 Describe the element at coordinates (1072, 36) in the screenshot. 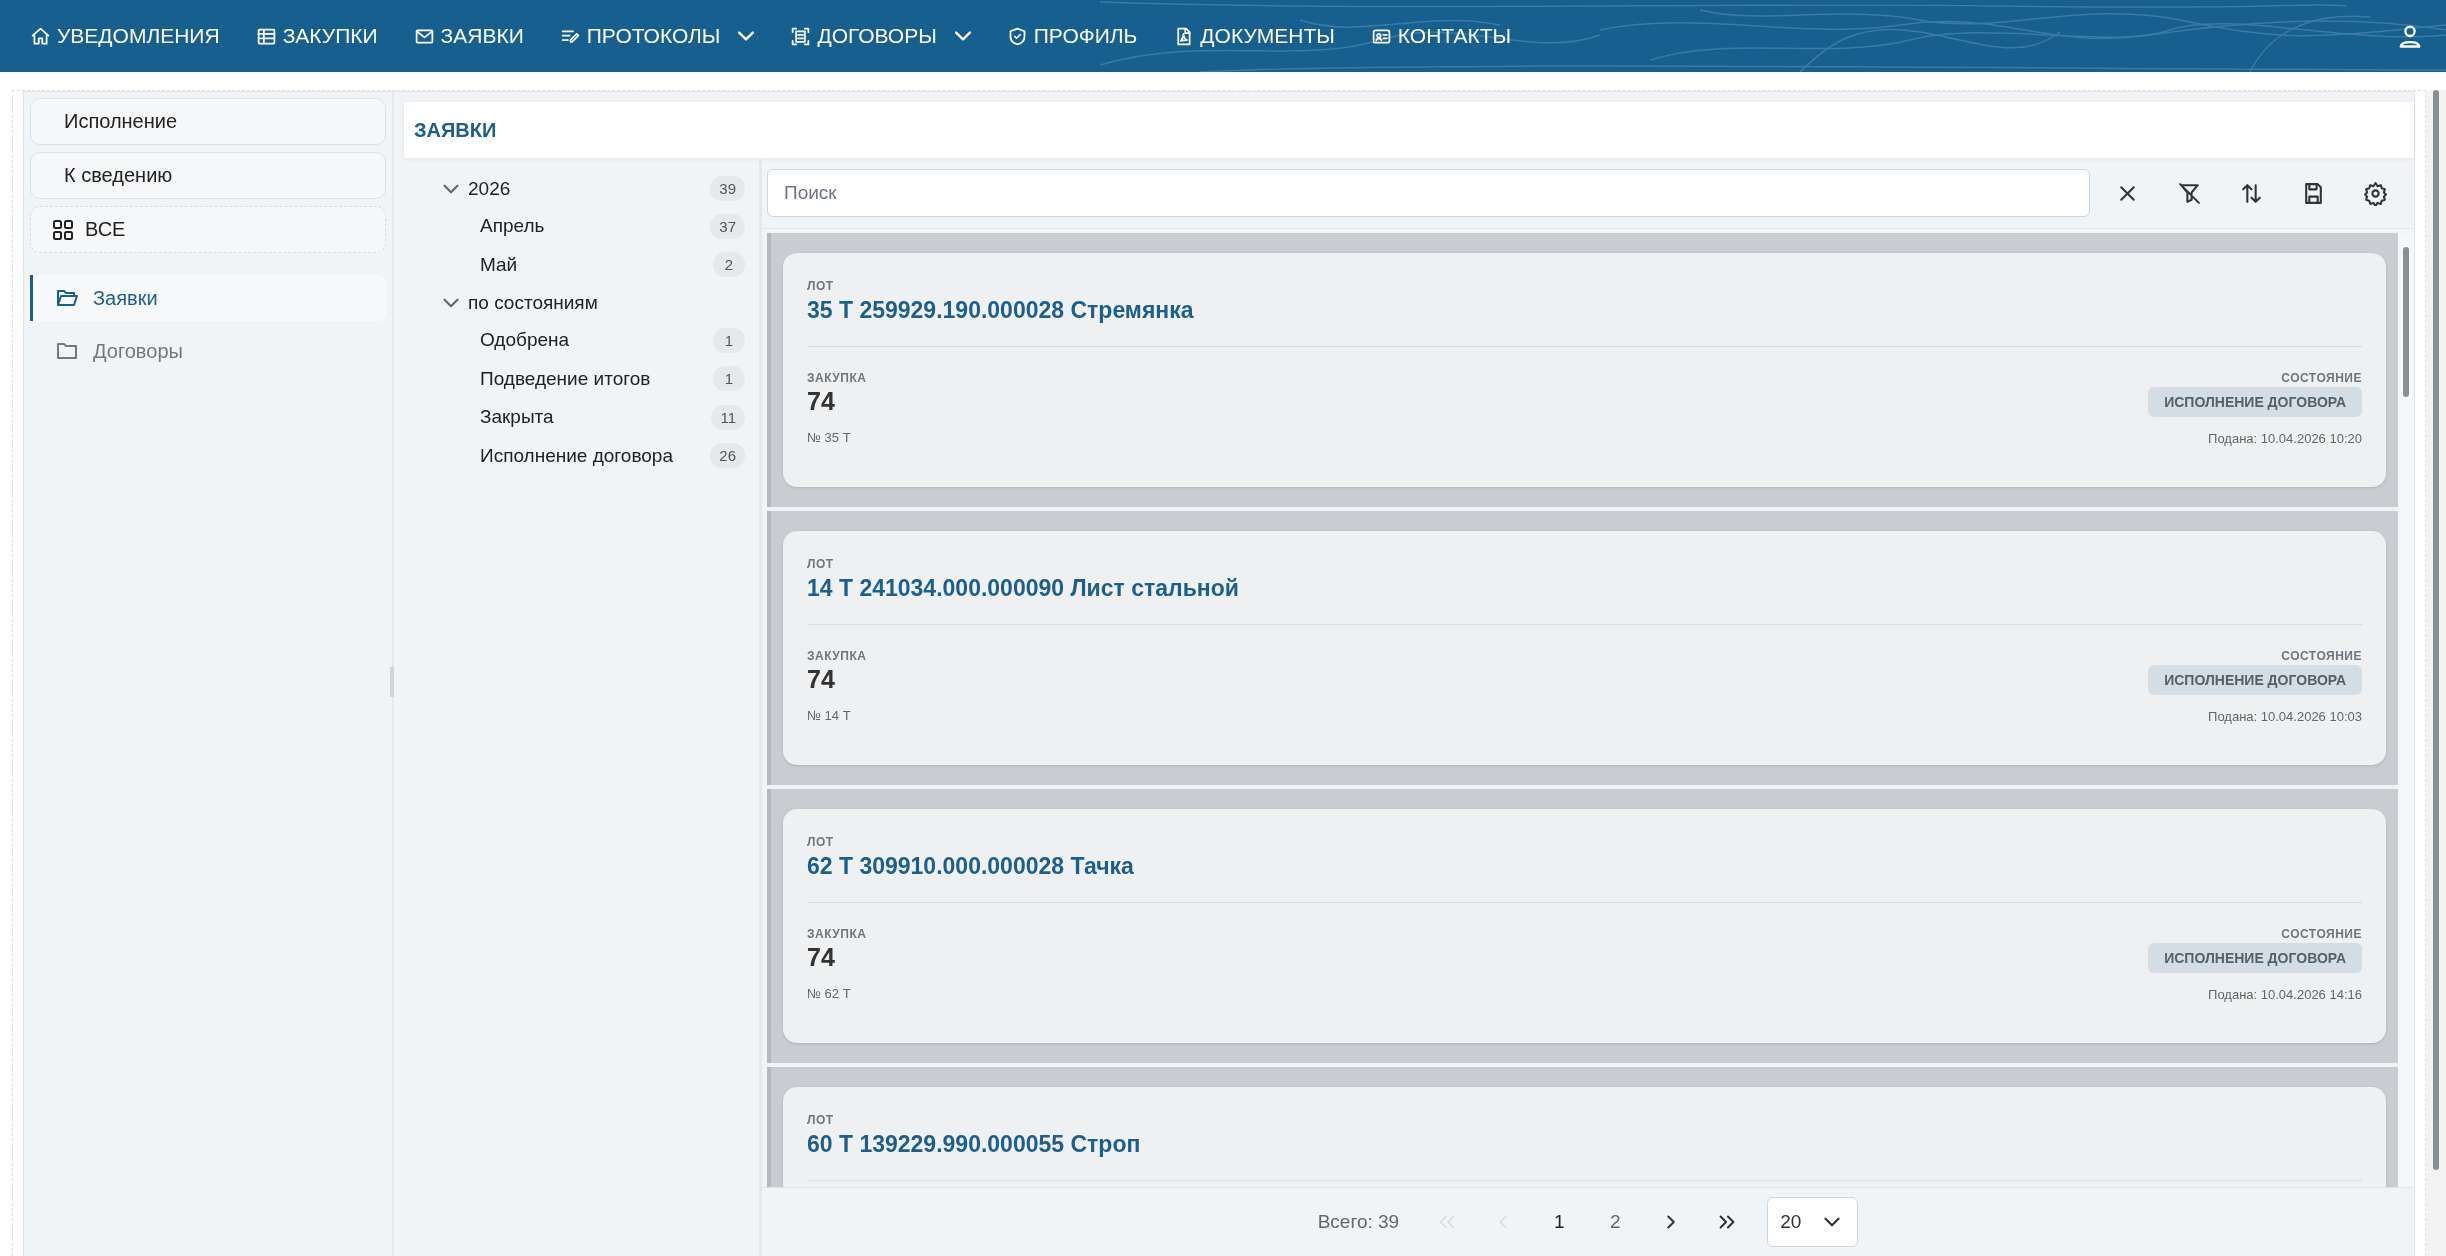

I see `nav-link: ПРОФИЛЬ` at that location.